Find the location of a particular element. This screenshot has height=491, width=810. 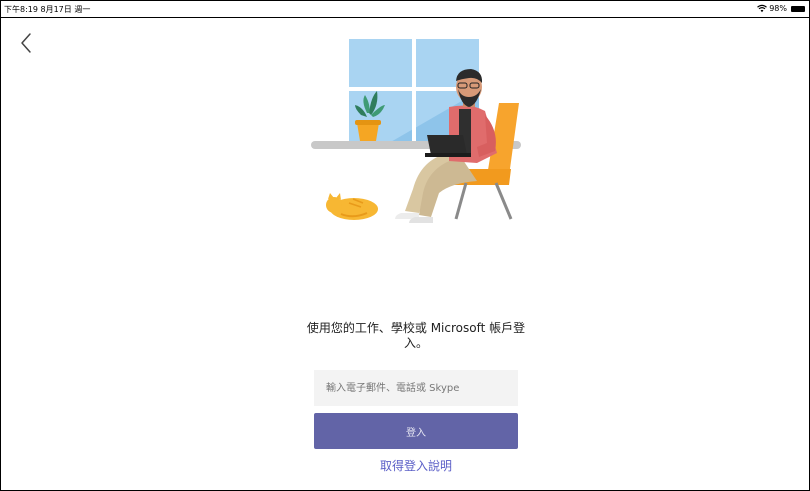

signin-help-link: 取得登入說明 is located at coordinates (416, 465).